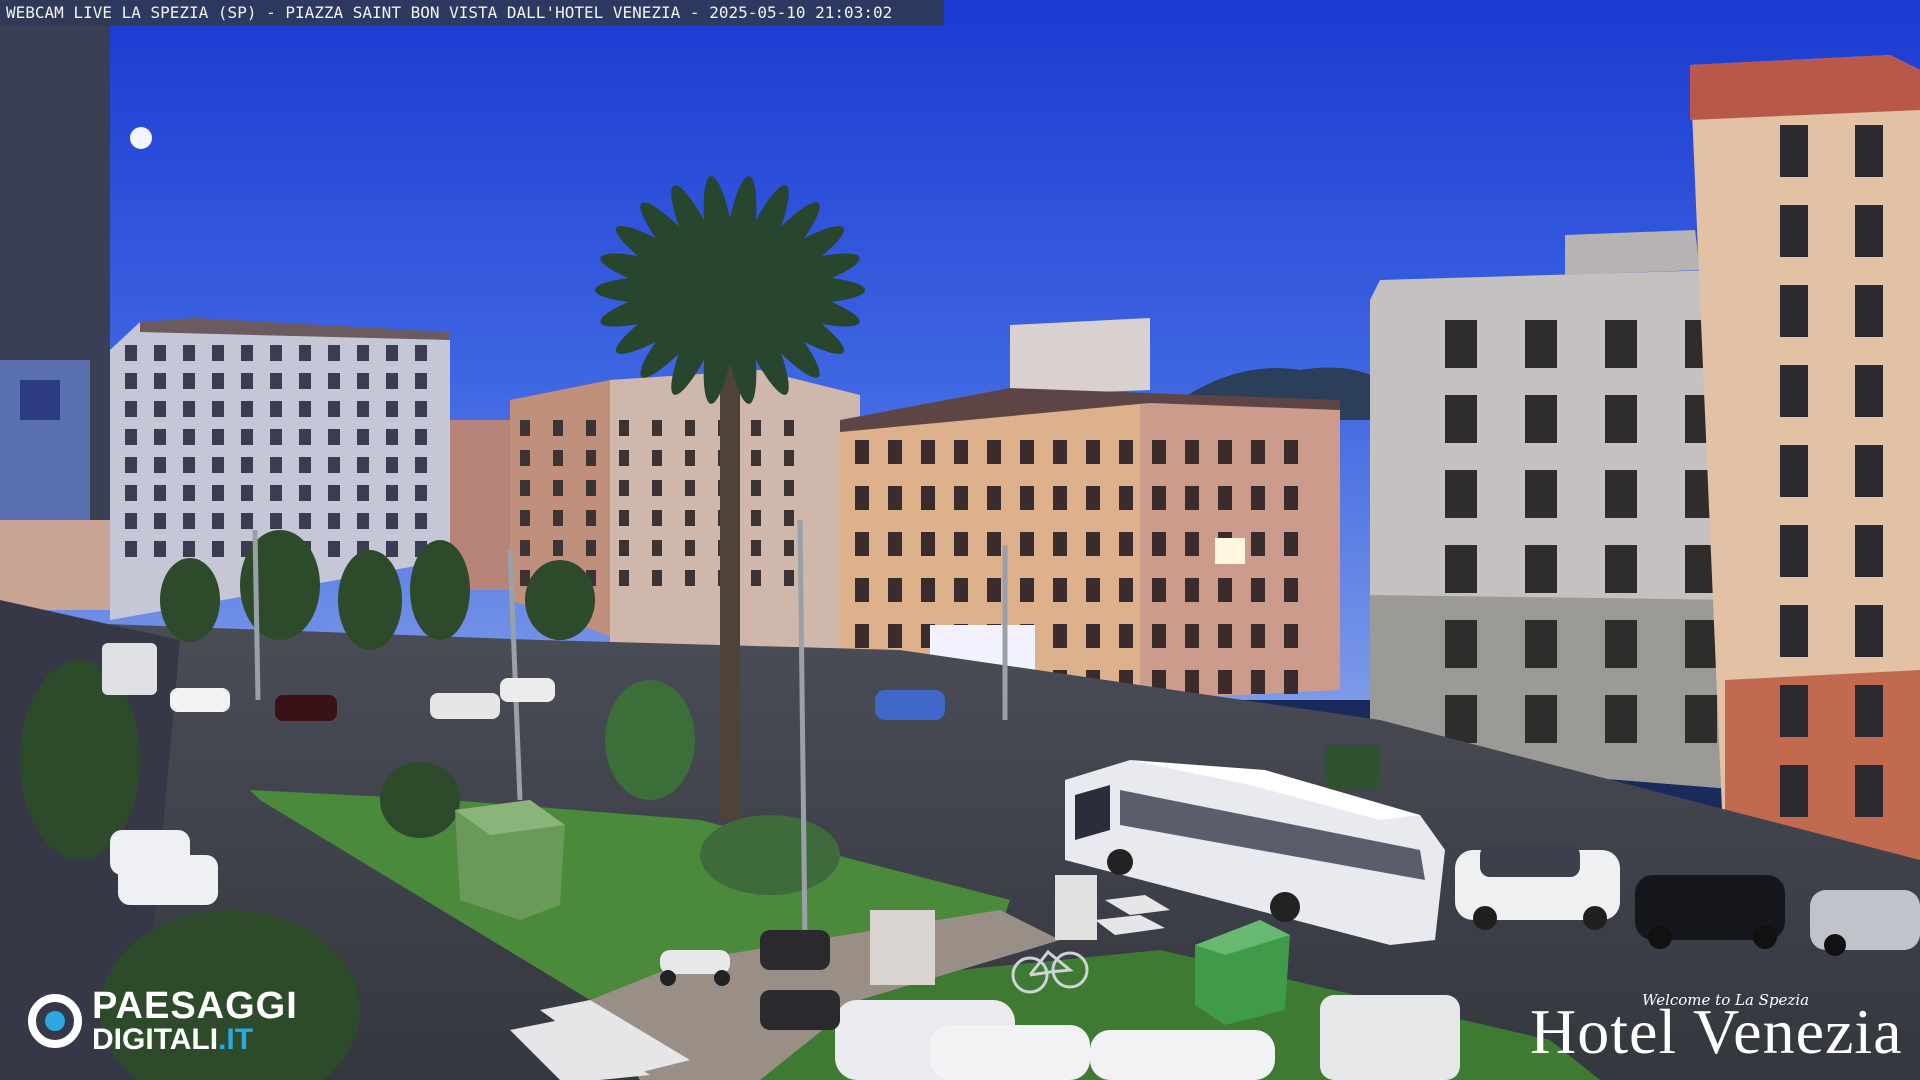  I want to click on paesaggi-digitali-logo: PAESAGGI DIGITALI.IT, so click(163, 1021).